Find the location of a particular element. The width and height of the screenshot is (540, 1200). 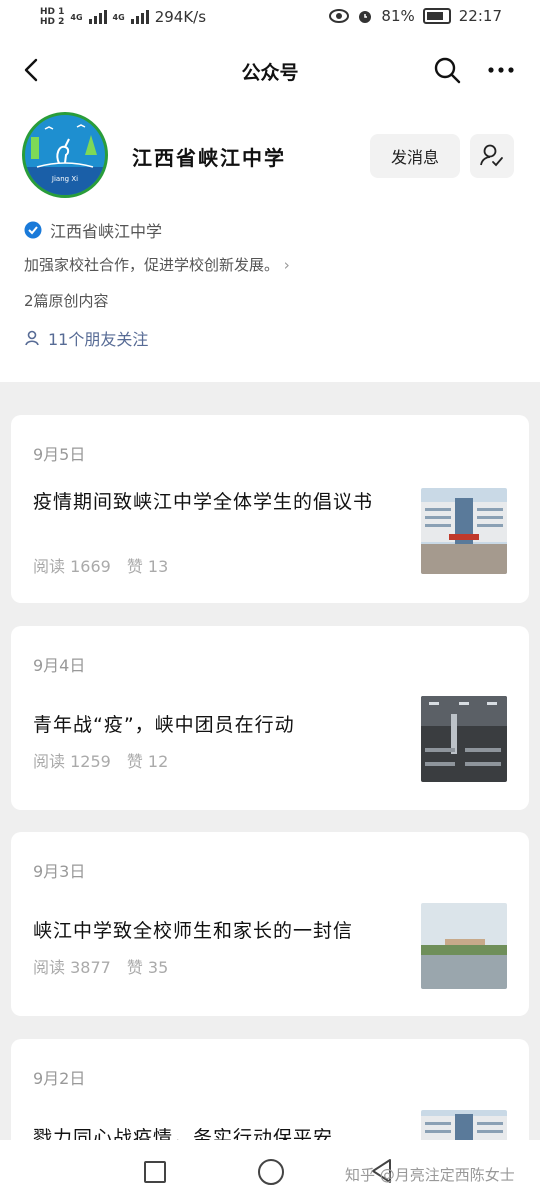

signal1-icon is located at coordinates (97, 17).